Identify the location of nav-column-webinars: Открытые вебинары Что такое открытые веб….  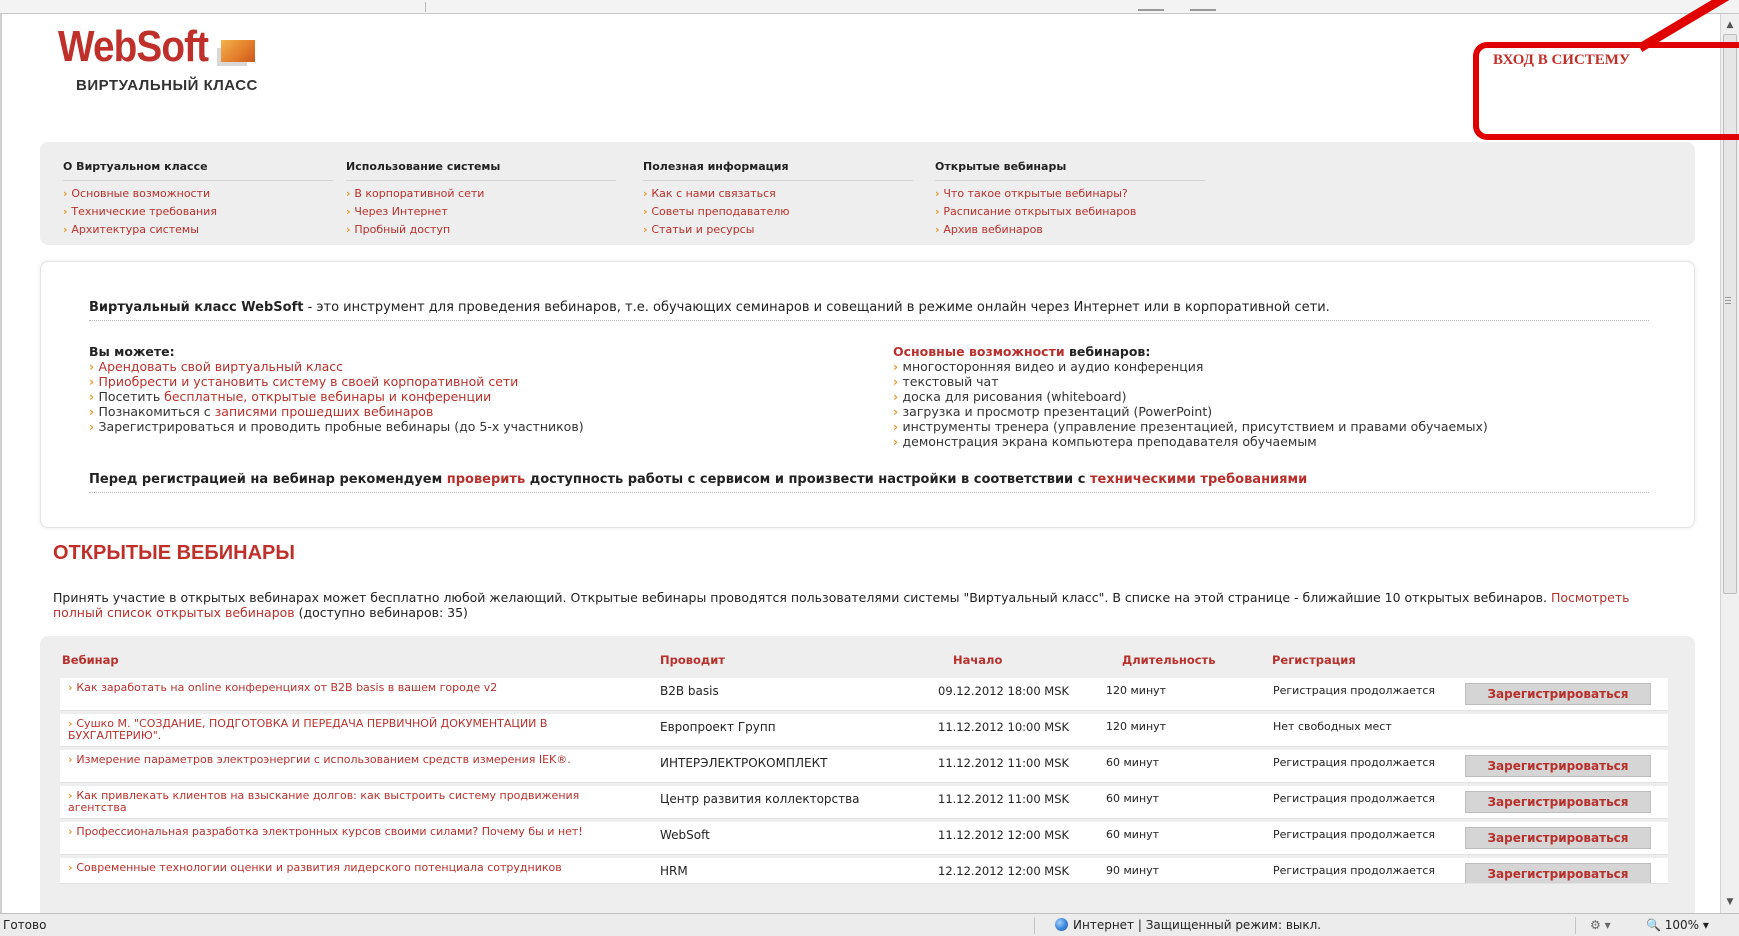
(1070, 199).